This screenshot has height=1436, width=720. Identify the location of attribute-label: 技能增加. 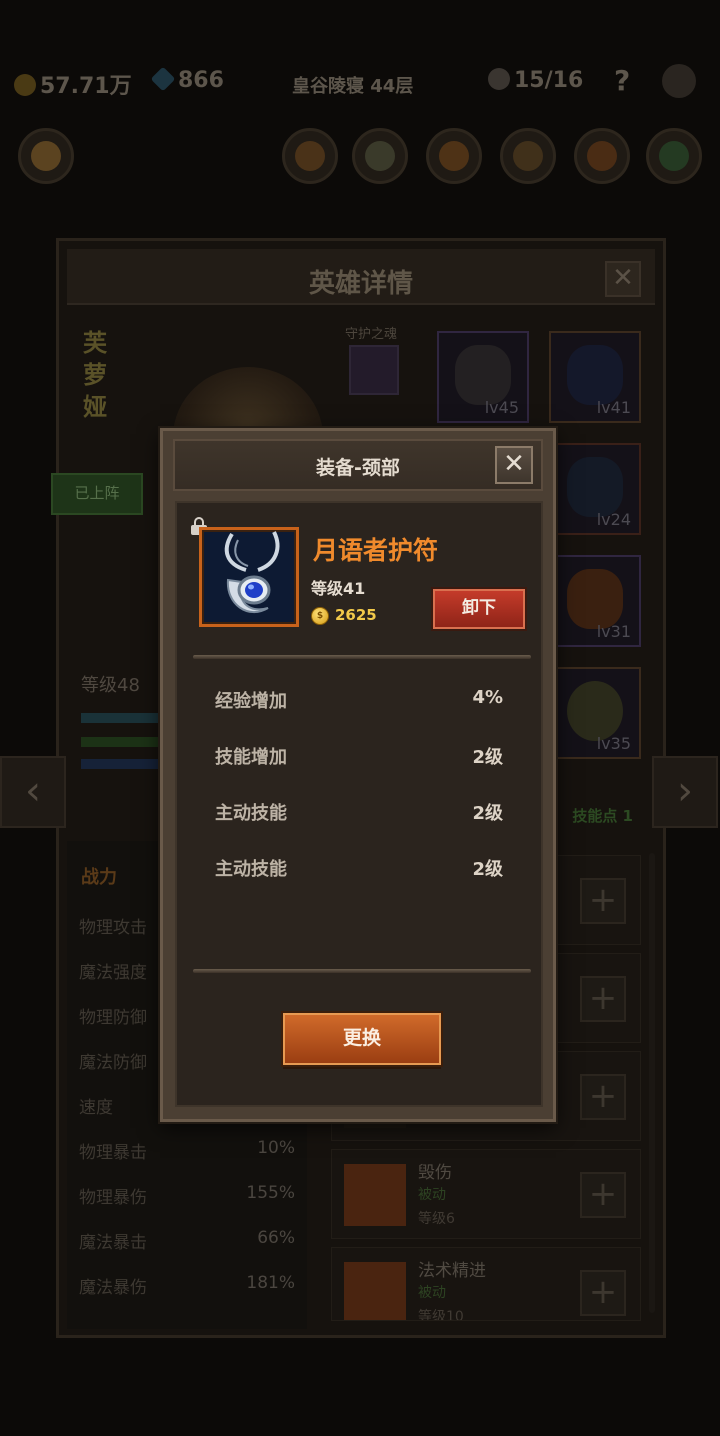
(251, 757).